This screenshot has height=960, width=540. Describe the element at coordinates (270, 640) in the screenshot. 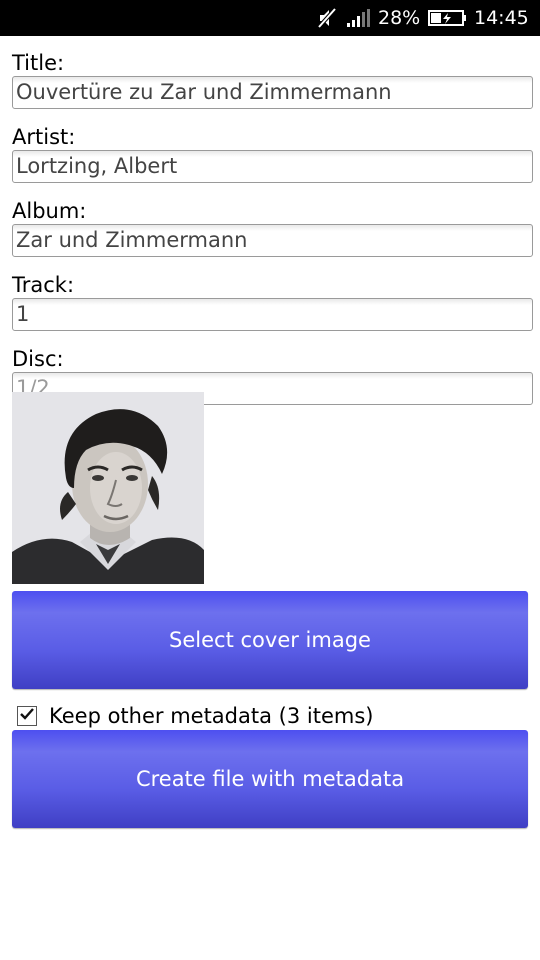

I see `select-cover-image-button: Select cover image` at that location.